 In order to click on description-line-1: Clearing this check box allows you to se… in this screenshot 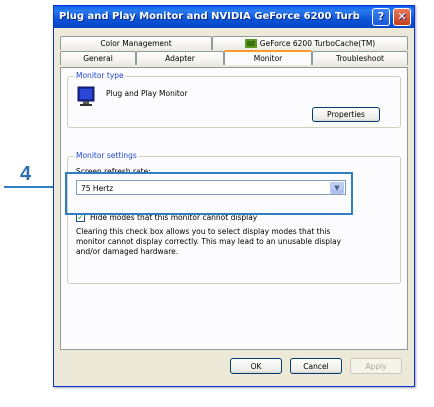, I will do `click(203, 231)`.